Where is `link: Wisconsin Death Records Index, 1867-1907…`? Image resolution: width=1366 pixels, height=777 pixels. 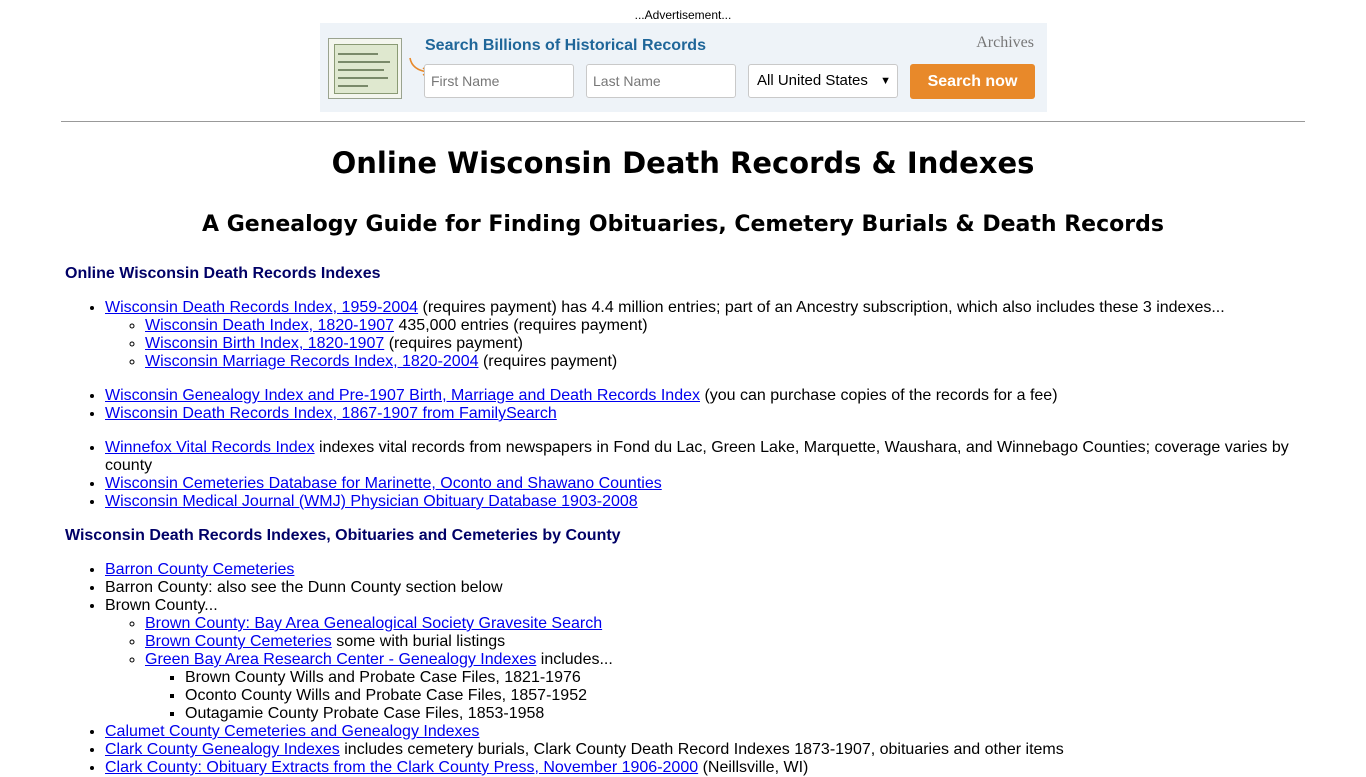
link: Wisconsin Death Records Index, 1867-1907… is located at coordinates (331, 413).